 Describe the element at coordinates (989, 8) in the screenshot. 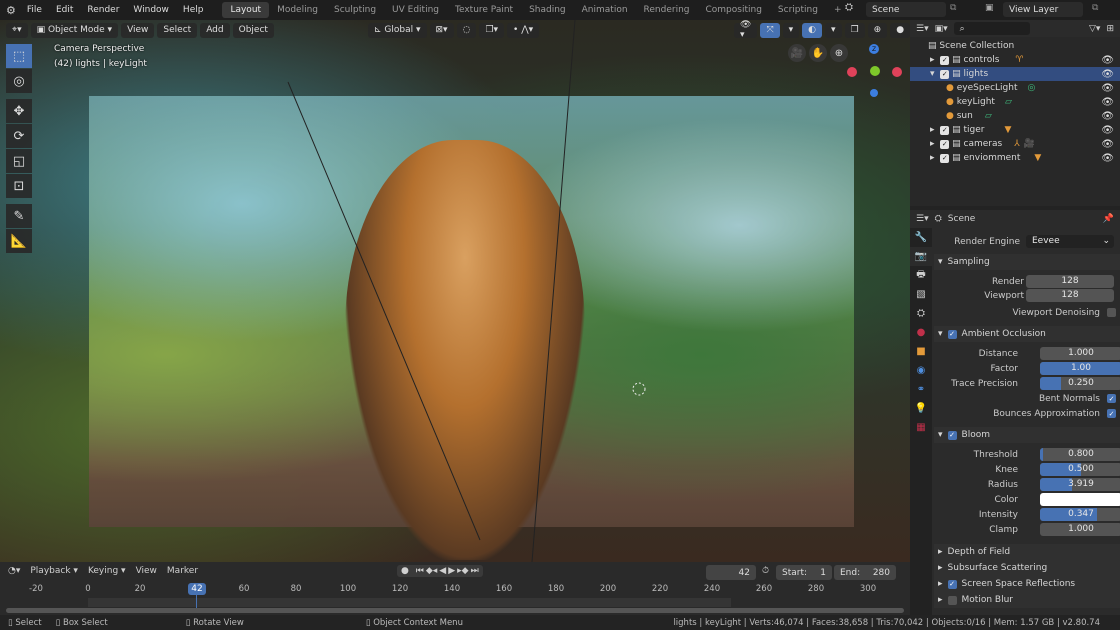

I see `view-layer-icon: ▣` at that location.